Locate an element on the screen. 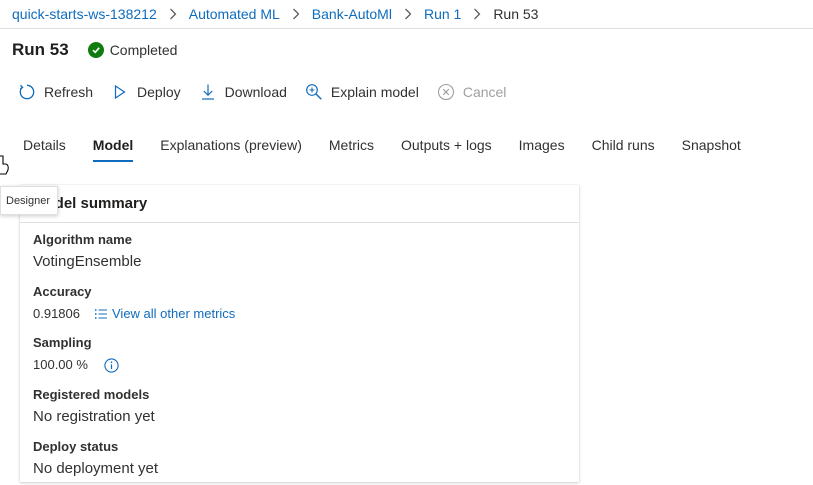 The image size is (813, 485). tab-child-runs: Child runs is located at coordinates (623, 147).